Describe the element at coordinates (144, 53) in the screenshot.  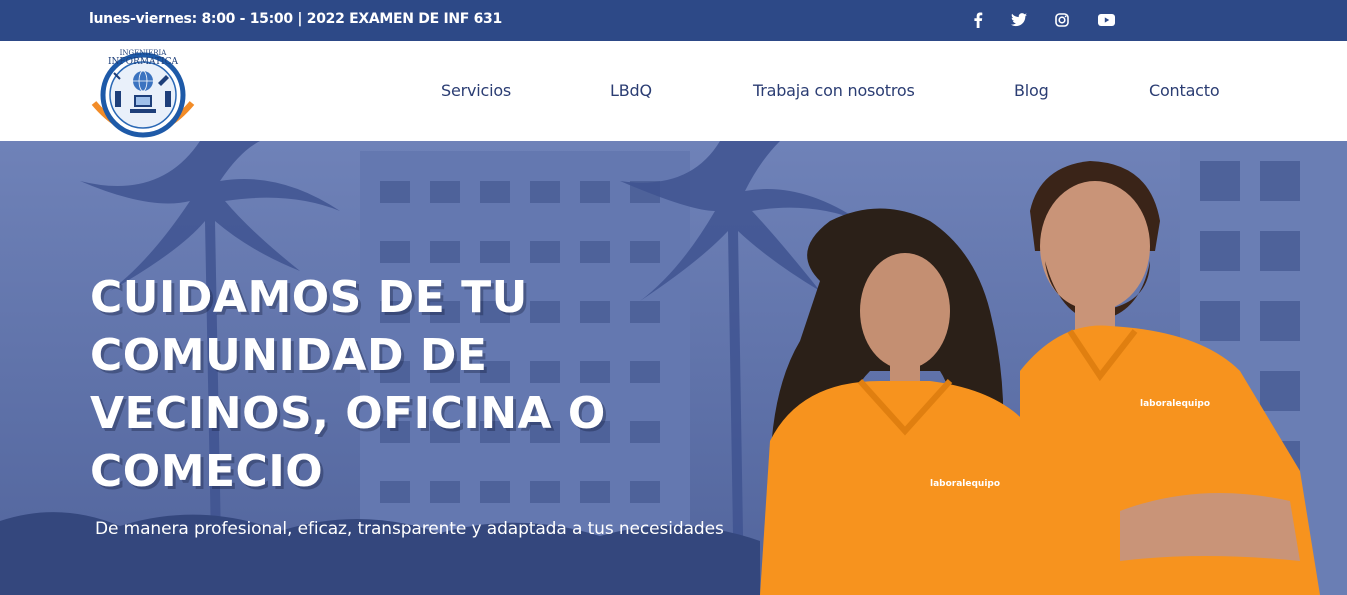
I see `logo-text-line1: INGENIERIA` at that location.